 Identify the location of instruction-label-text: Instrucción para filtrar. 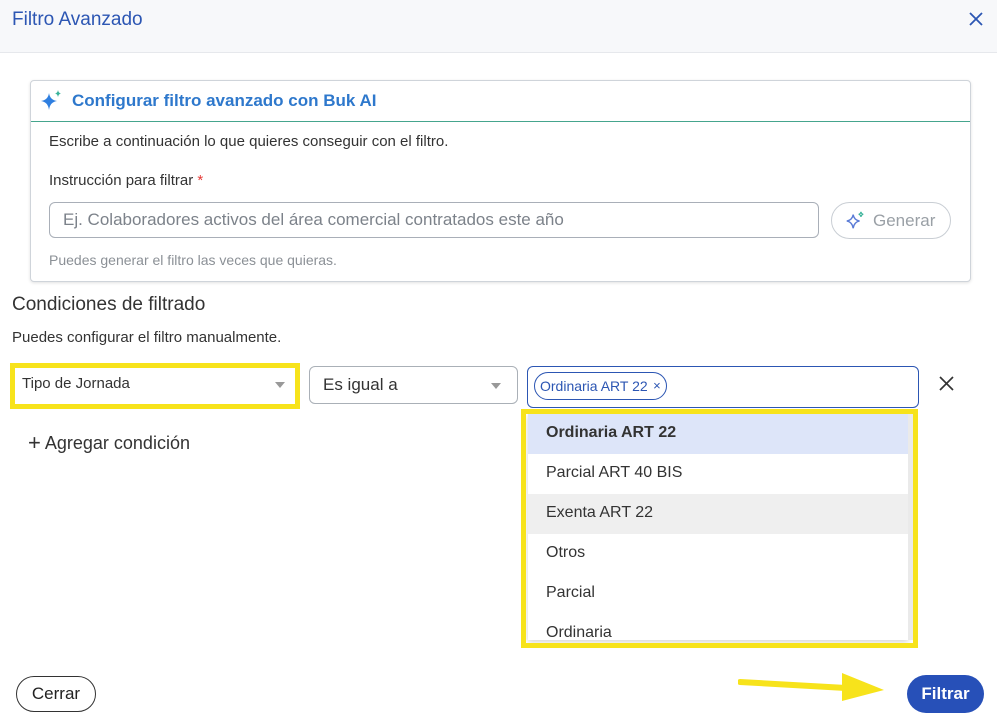
(121, 180).